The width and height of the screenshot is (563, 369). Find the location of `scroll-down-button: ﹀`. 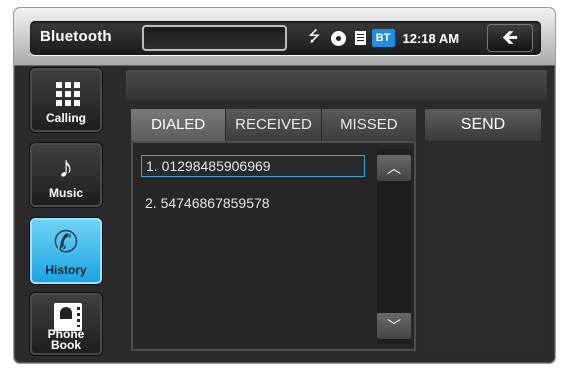

scroll-down-button: ﹀ is located at coordinates (394, 326).